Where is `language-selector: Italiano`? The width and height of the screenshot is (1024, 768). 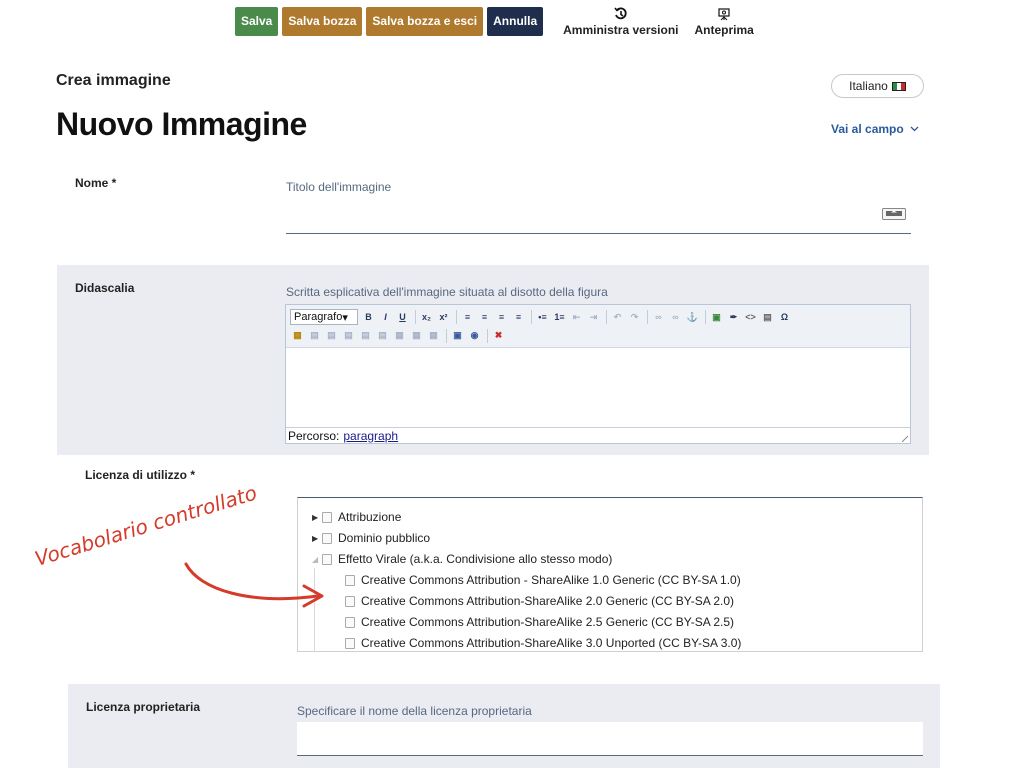
language-selector: Italiano is located at coordinates (877, 86).